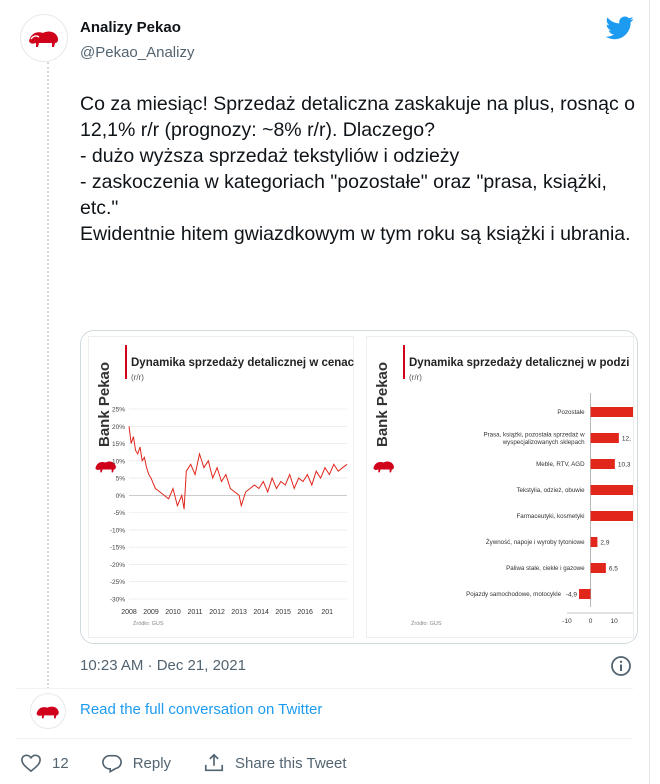 Image resolution: width=660 pixels, height=784 pixels. Describe the element at coordinates (173, 612) in the screenshot. I see `x-tick-label: 2010` at that location.